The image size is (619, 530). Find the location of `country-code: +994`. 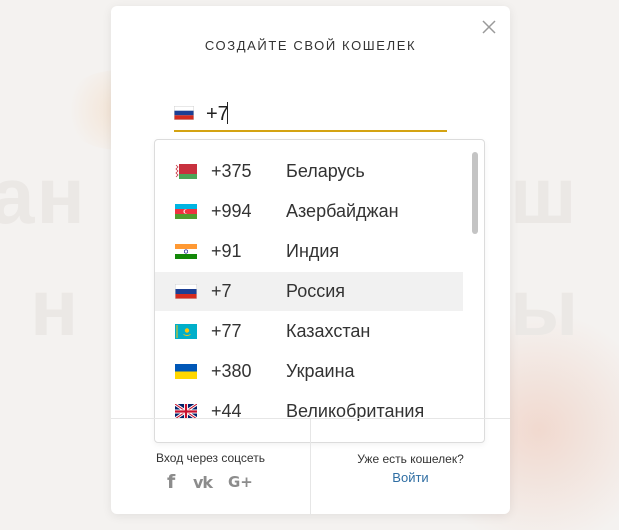

country-code: +994 is located at coordinates (231, 211).